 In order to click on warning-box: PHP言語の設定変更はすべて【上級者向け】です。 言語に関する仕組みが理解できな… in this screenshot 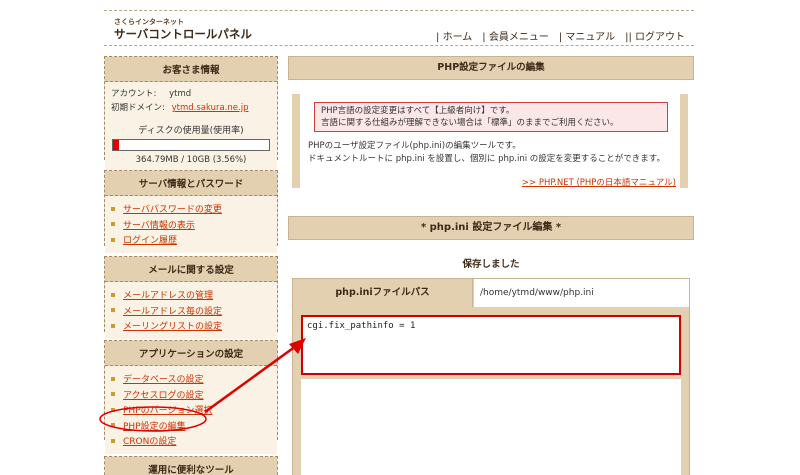, I will do `click(491, 117)`.